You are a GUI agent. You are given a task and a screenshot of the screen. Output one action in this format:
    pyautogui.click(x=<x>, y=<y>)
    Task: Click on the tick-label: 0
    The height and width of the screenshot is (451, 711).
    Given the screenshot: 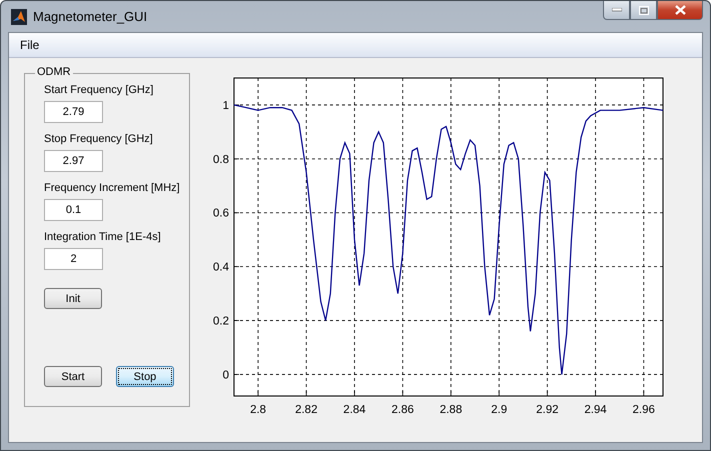 What is the action you would take?
    pyautogui.click(x=225, y=375)
    